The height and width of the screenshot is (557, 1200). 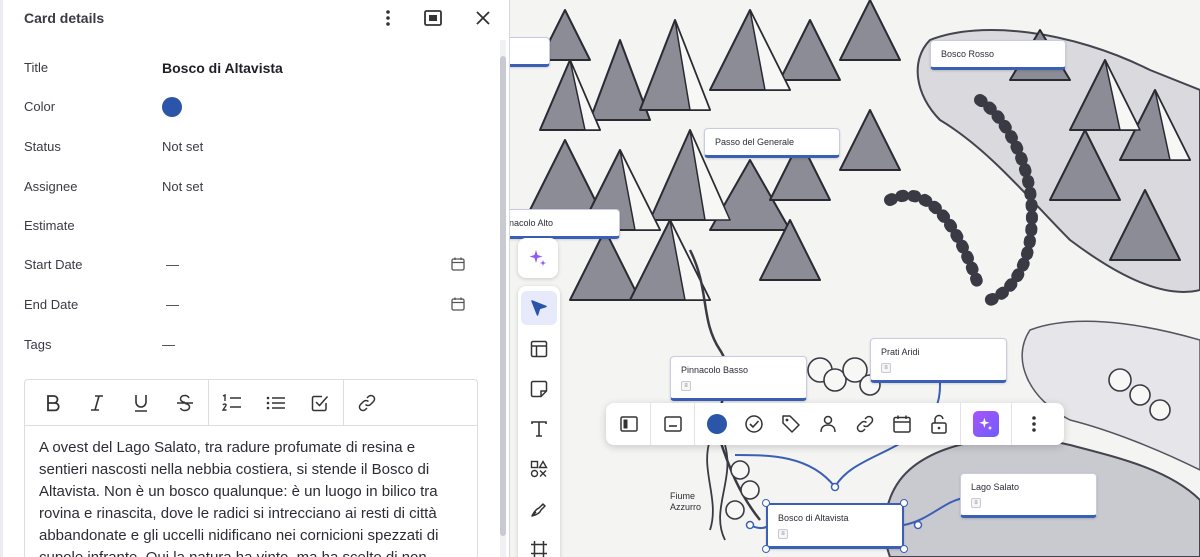 What do you see at coordinates (222, 68) in the screenshot?
I see `title-value: Bosco di Altavista` at bounding box center [222, 68].